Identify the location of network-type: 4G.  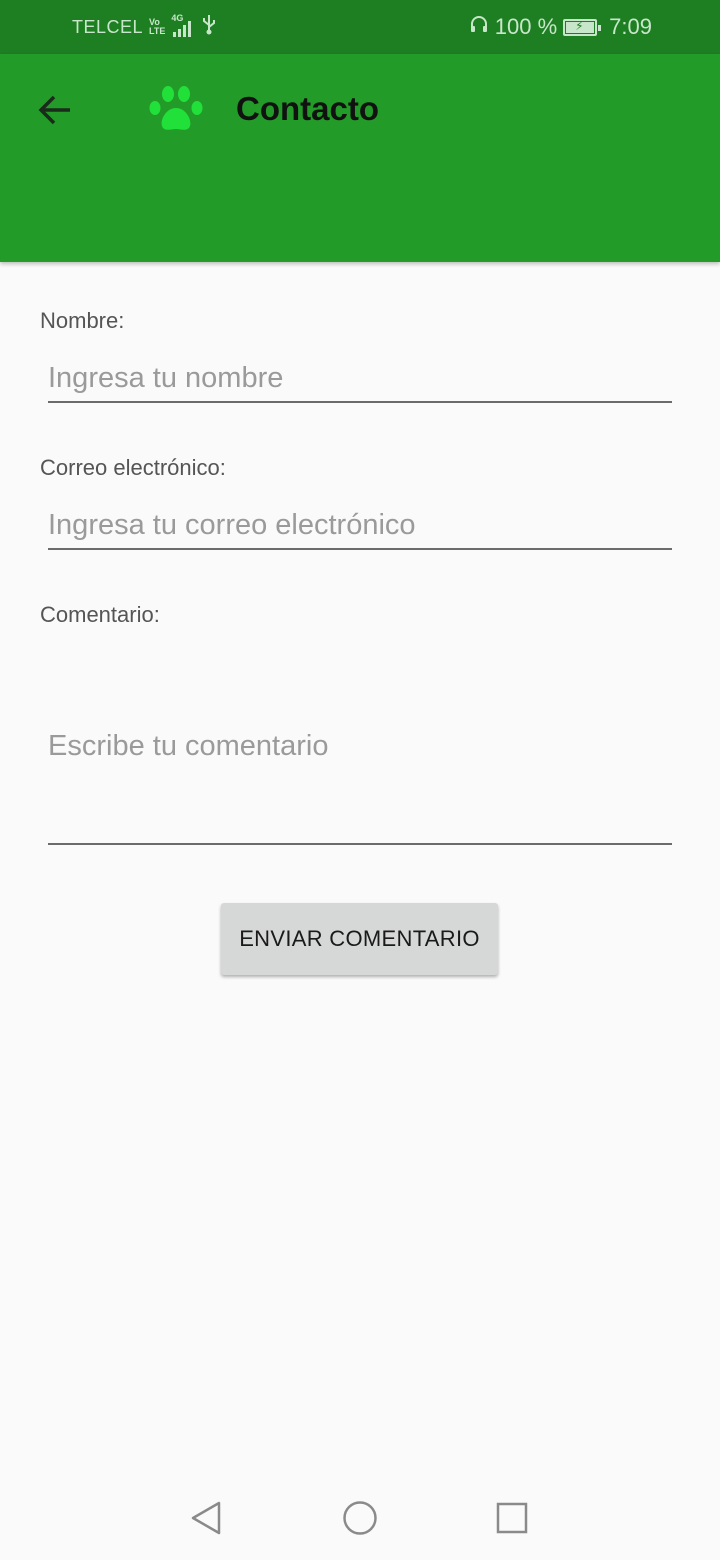
(177, 18).